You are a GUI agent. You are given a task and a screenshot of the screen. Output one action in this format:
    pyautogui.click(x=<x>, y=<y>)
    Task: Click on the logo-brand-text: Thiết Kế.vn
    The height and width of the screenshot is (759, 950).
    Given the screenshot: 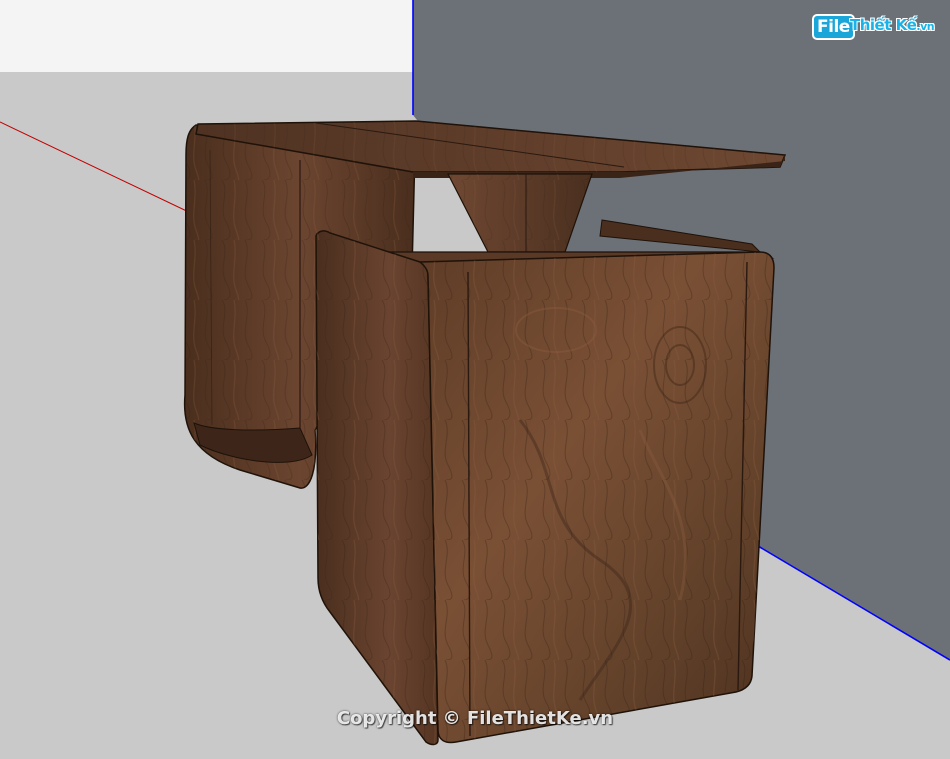 What is the action you would take?
    pyautogui.click(x=892, y=25)
    